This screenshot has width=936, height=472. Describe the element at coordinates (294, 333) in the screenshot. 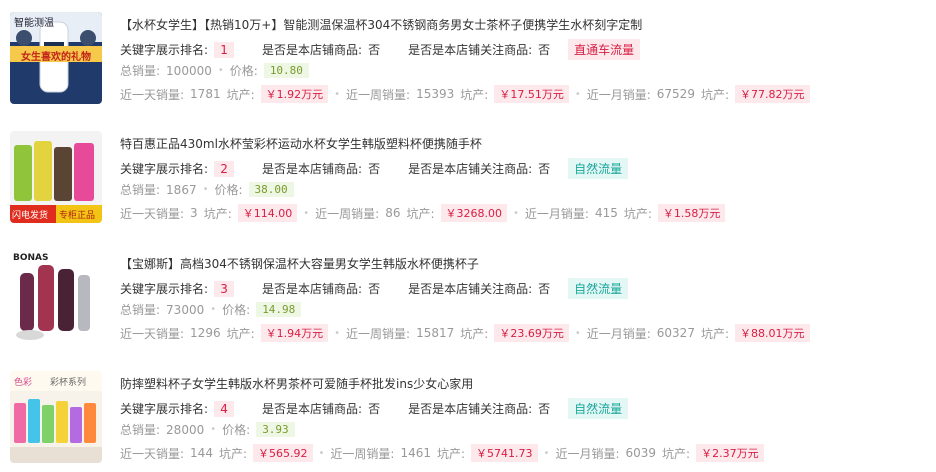

I see `day-output-badge: ￥1.94万元` at that location.